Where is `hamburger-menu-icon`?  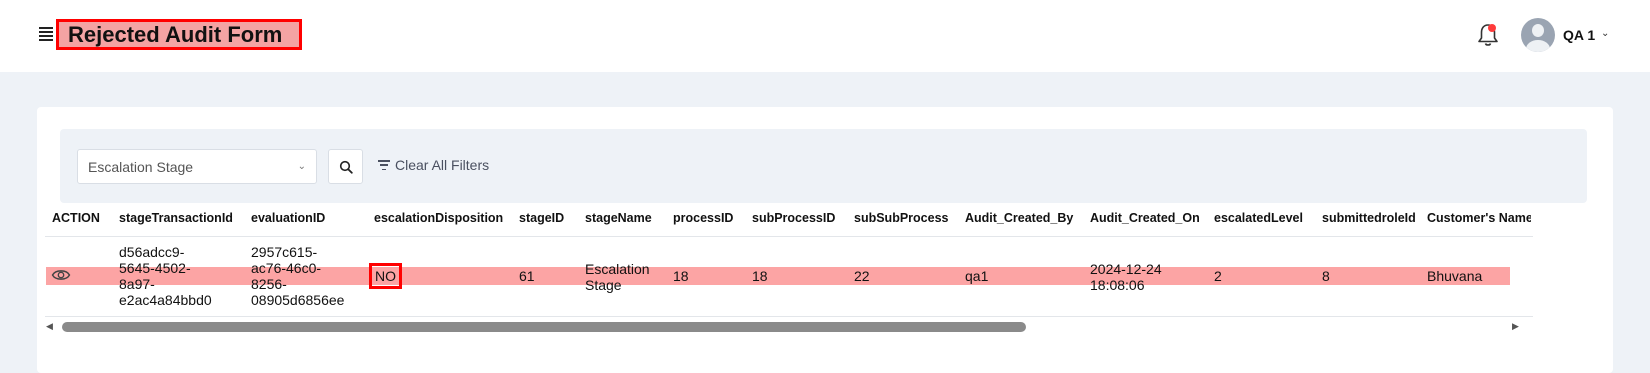 hamburger-menu-icon is located at coordinates (46, 34).